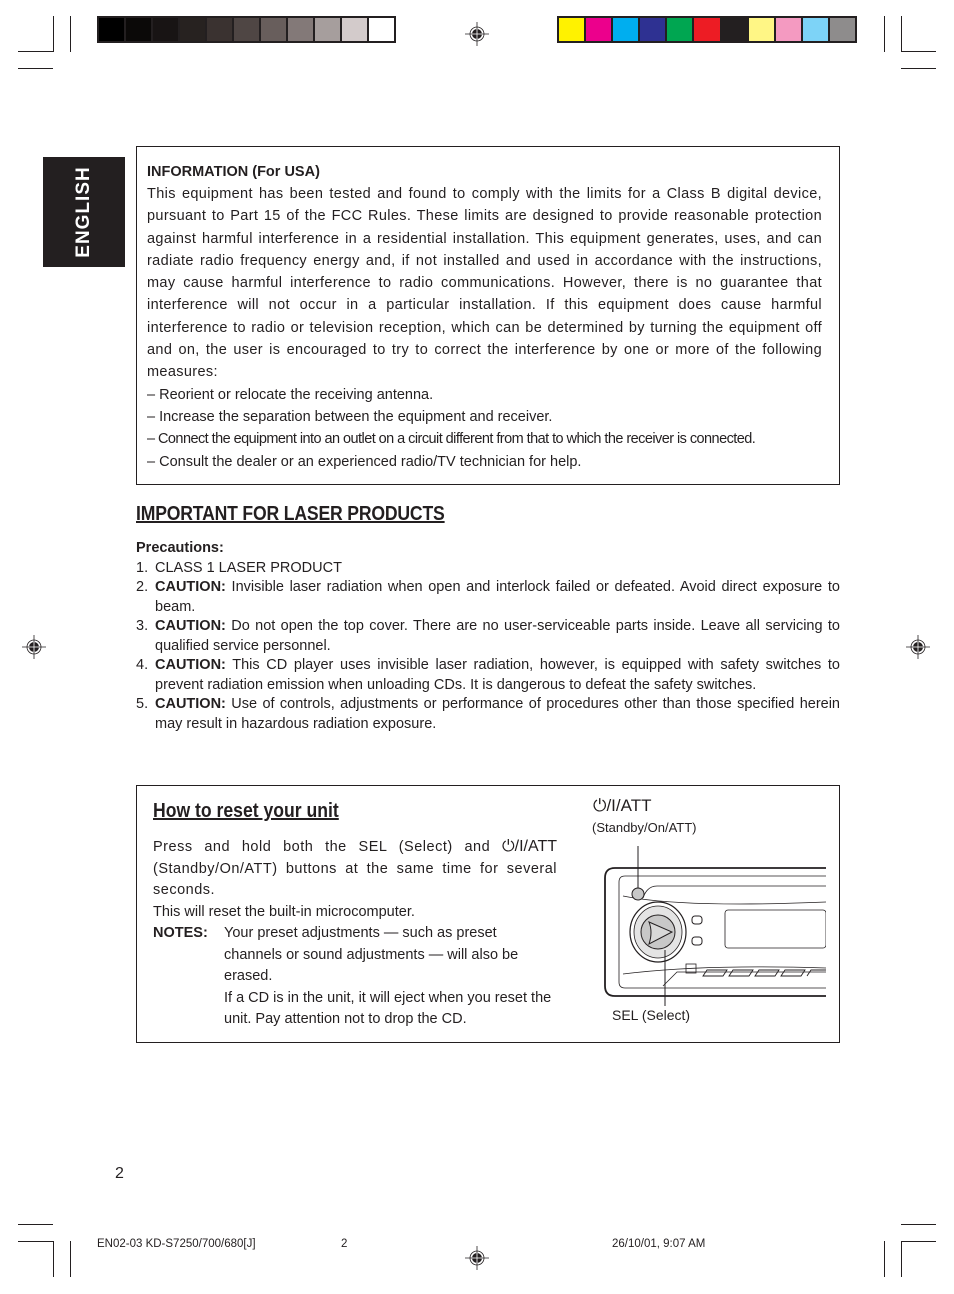  What do you see at coordinates (529, 846) in the screenshot?
I see `power-button-symbol: ⏻/I/ATT` at bounding box center [529, 846].